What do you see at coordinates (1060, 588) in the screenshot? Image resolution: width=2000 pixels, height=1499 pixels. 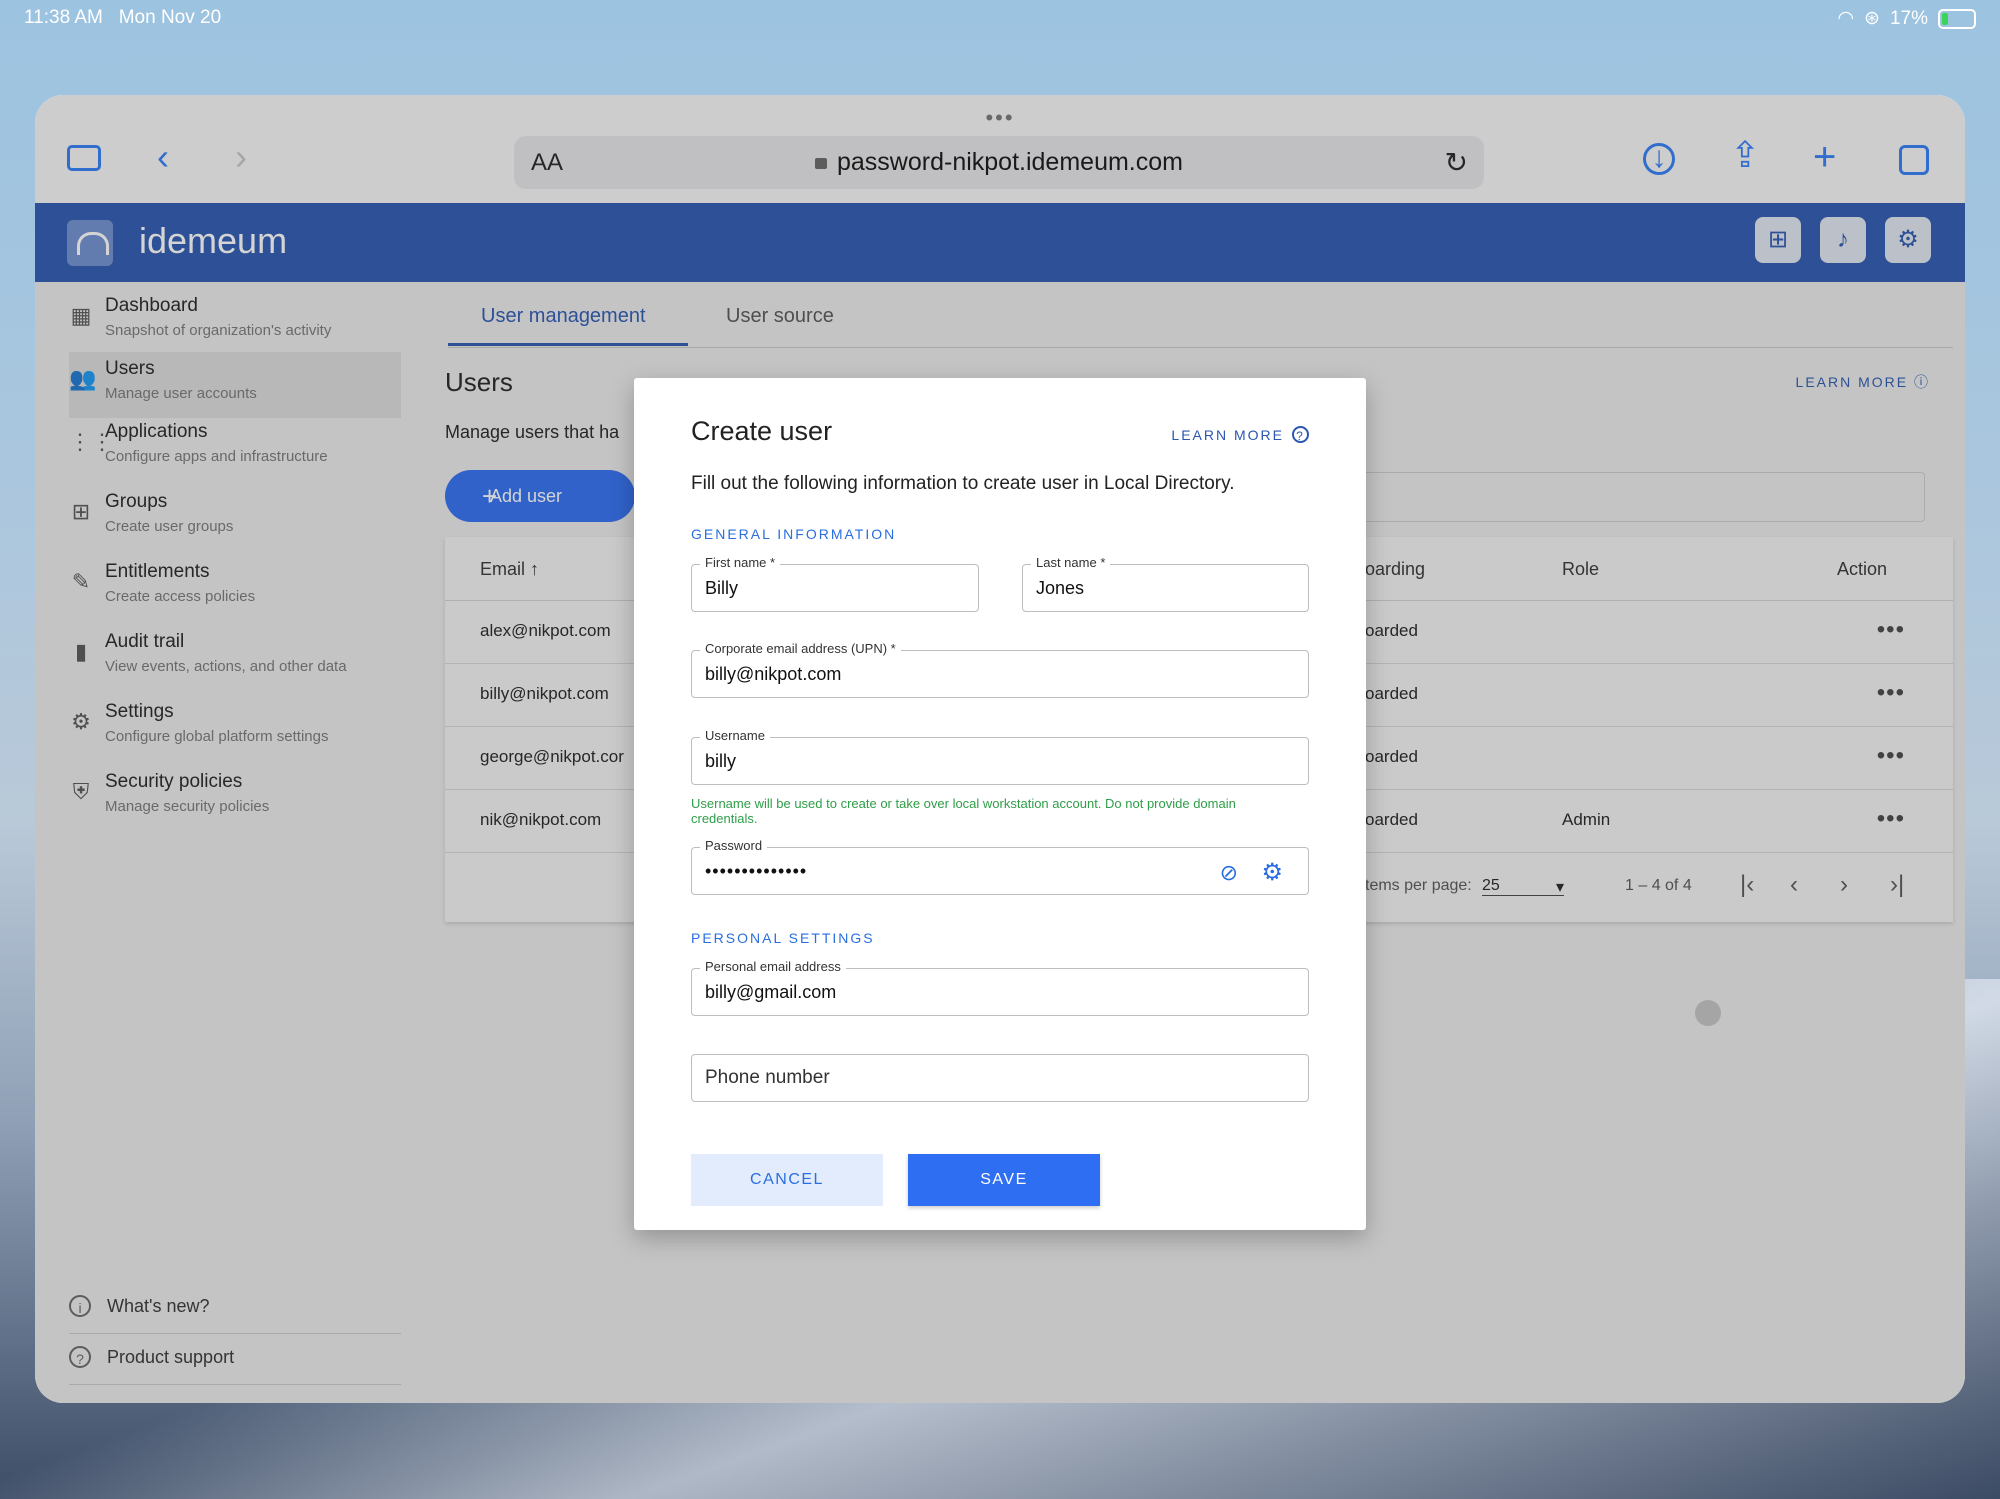 I see `field-value: Jones` at bounding box center [1060, 588].